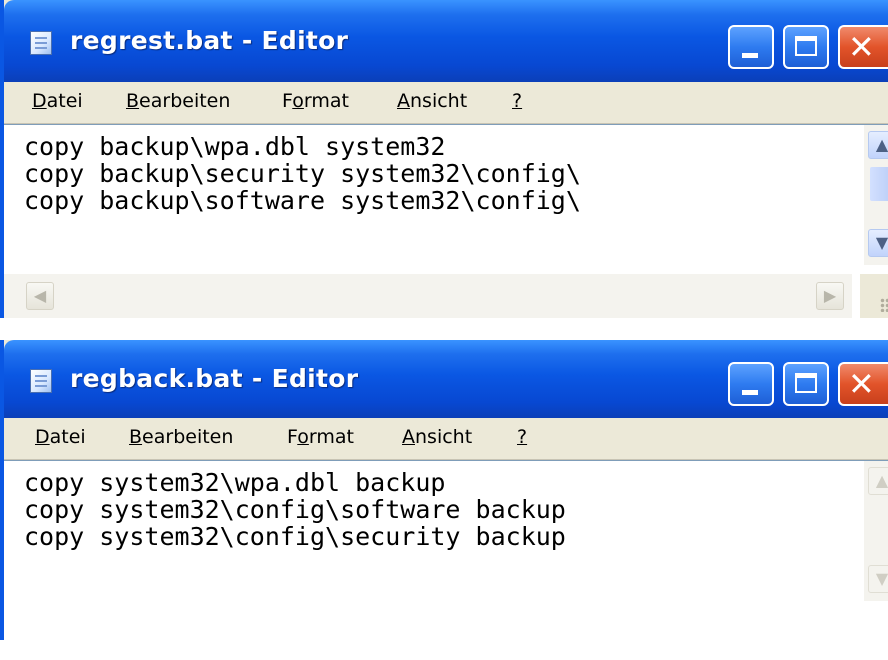  Describe the element at coordinates (209, 40) in the screenshot. I see `window-title: regrest.bat - Editor` at that location.